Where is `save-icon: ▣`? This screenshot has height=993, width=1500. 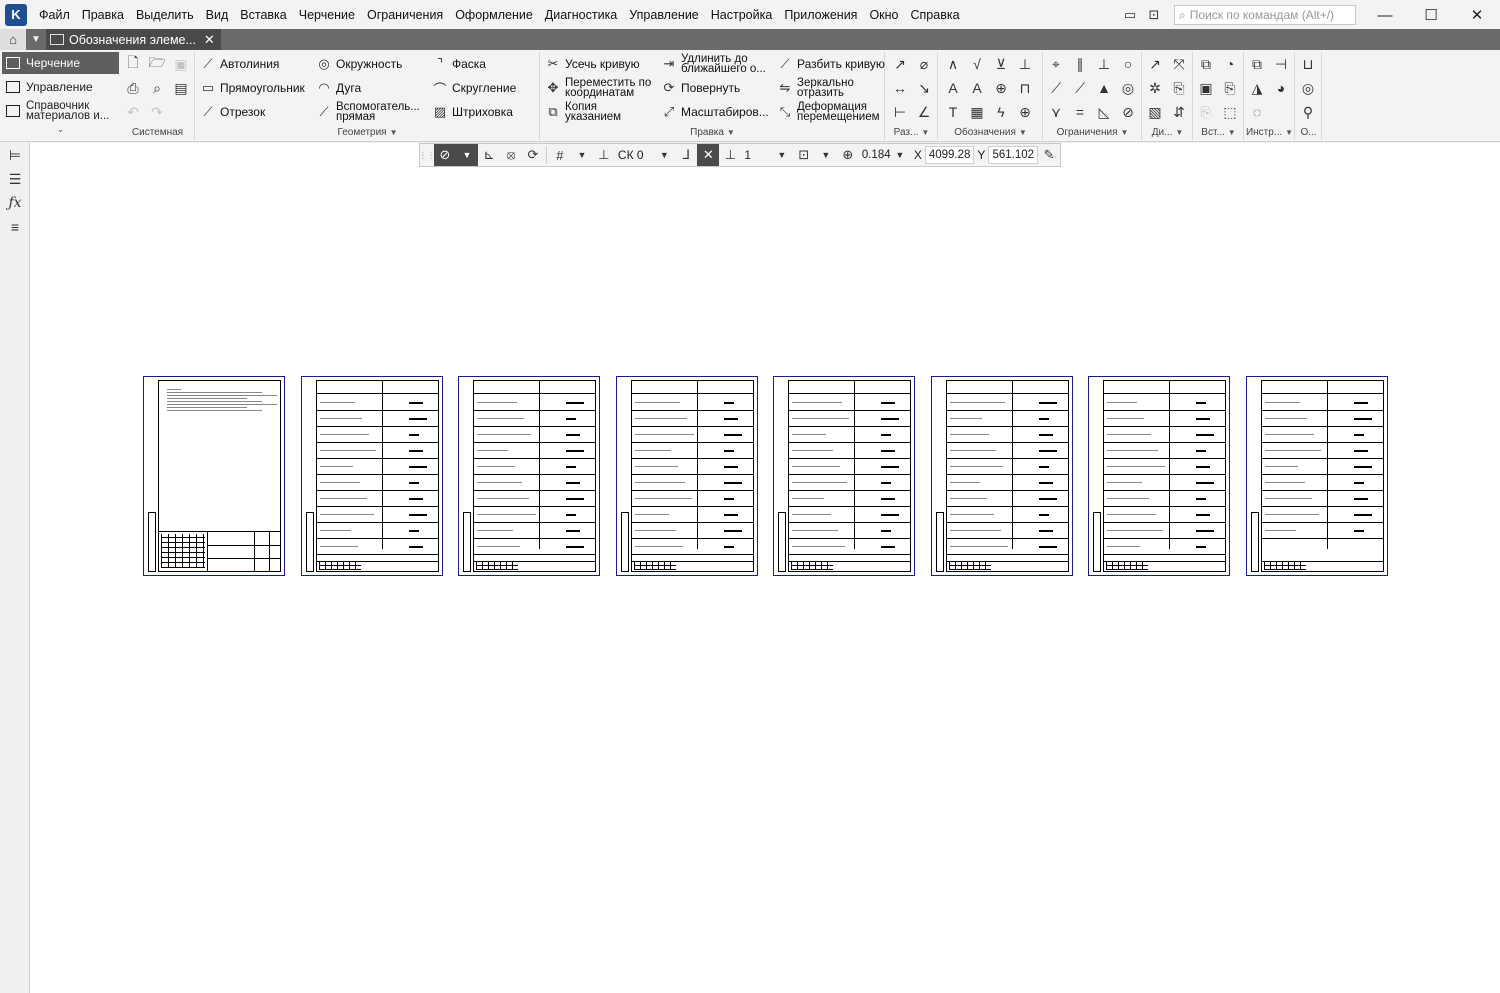
save-icon: ▣ is located at coordinates (181, 64).